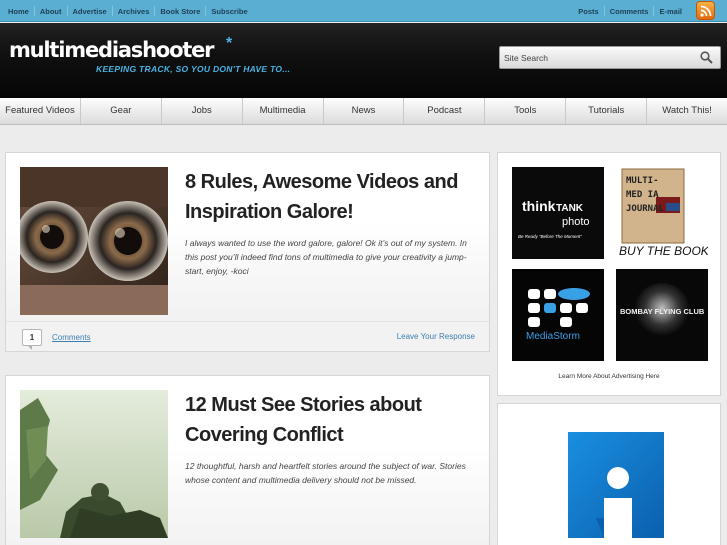  I want to click on comments-link: Comments, so click(71, 337).